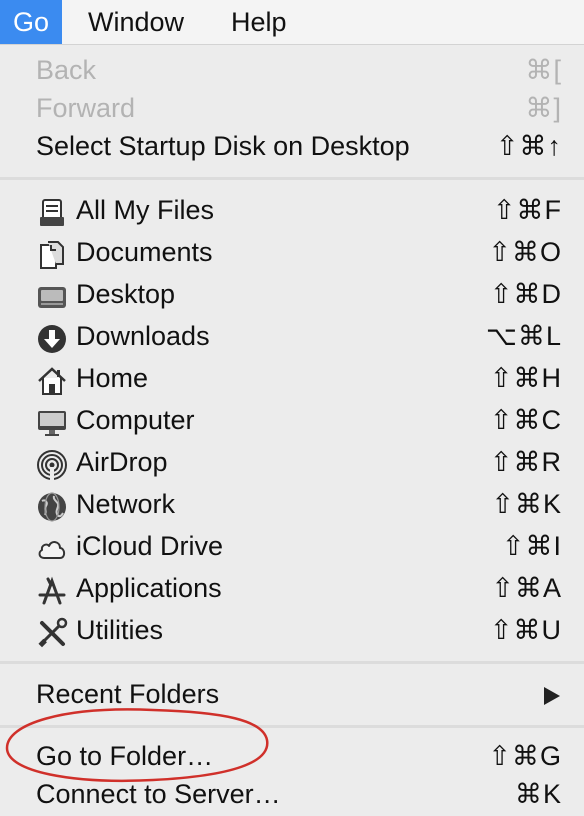  I want to click on shortcut: ⇧⌘U, so click(525, 630).